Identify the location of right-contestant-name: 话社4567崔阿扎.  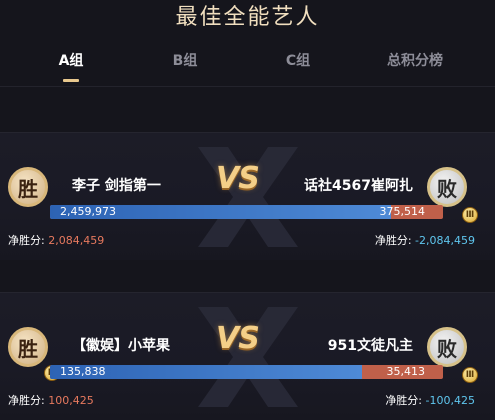
(358, 185).